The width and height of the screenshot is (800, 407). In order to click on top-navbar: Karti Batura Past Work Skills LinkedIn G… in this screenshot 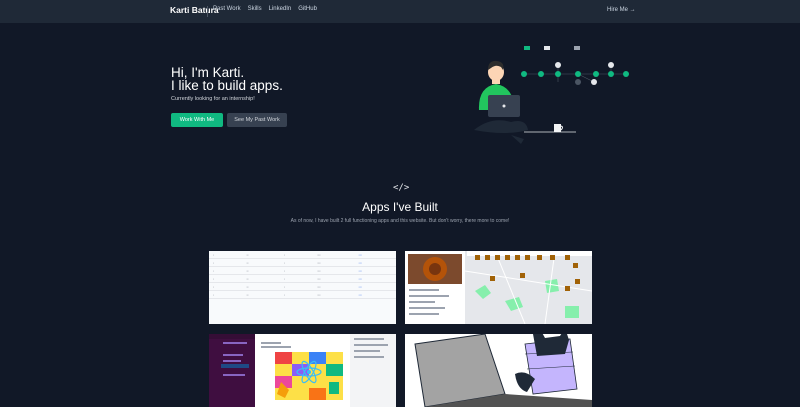, I will do `click(400, 11)`.